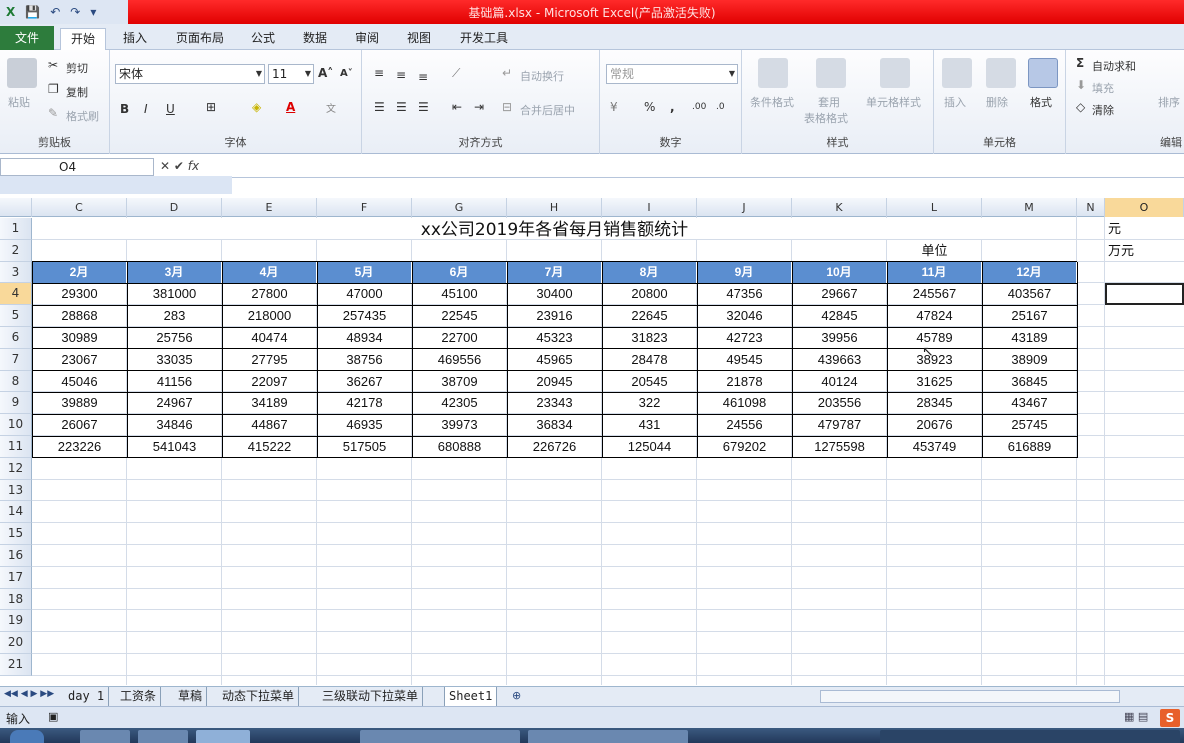 The width and height of the screenshot is (1184, 743). I want to click on data-cell: 28478, so click(649, 360).